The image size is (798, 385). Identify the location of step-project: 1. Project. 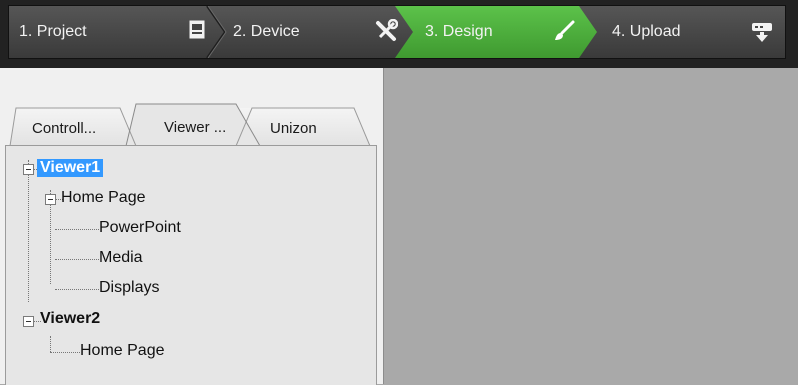
(109, 32).